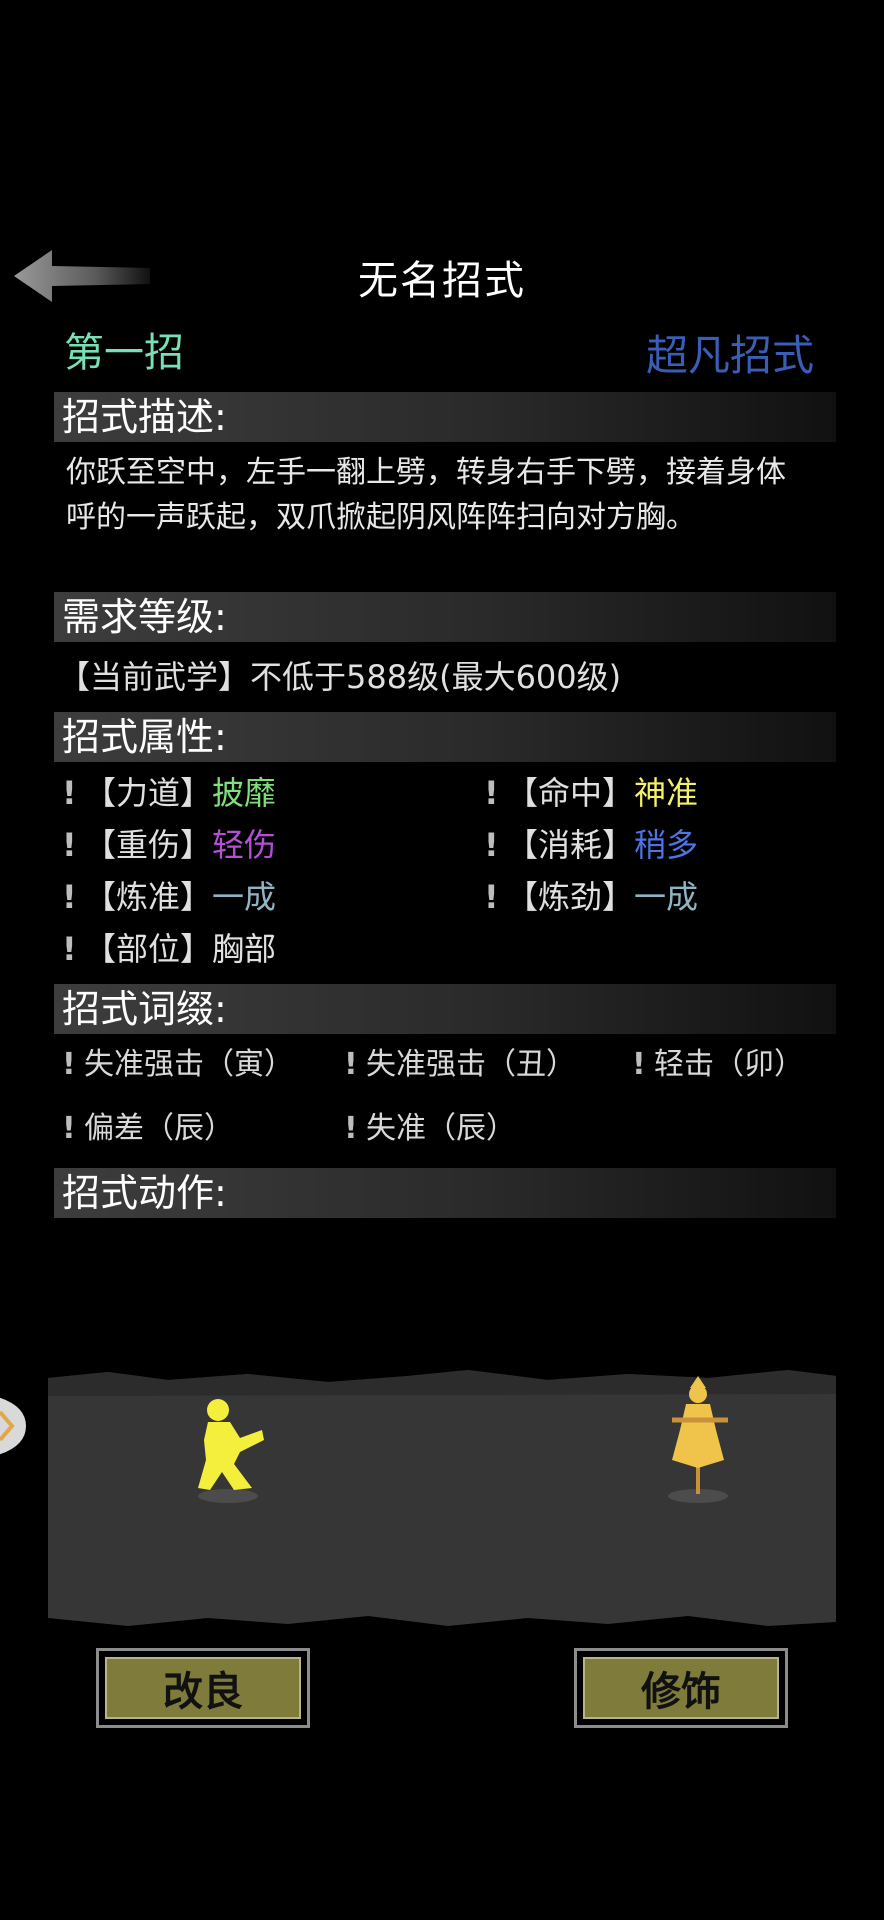 The width and height of the screenshot is (884, 1920). I want to click on attribute-accuracy: ! 【命中】神准, so click(591, 793).